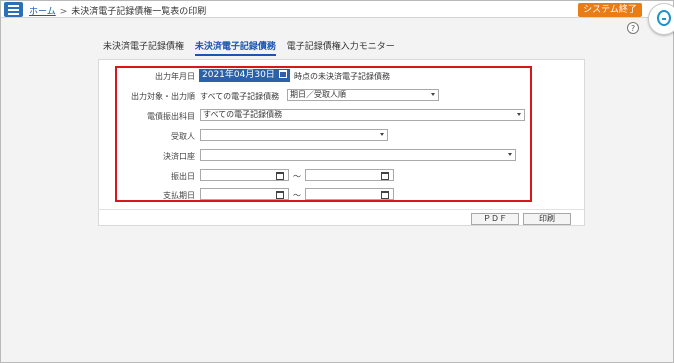 This screenshot has width=674, height=363. What do you see at coordinates (239, 75) in the screenshot?
I see `output-date-field: 2021年04月30日` at bounding box center [239, 75].